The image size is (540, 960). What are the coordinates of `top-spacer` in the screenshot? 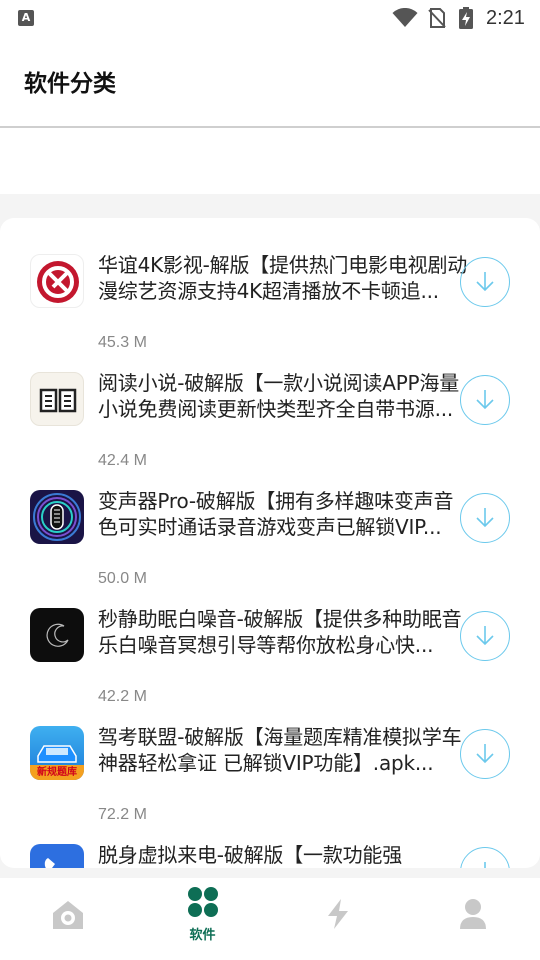 It's located at (270, 161).